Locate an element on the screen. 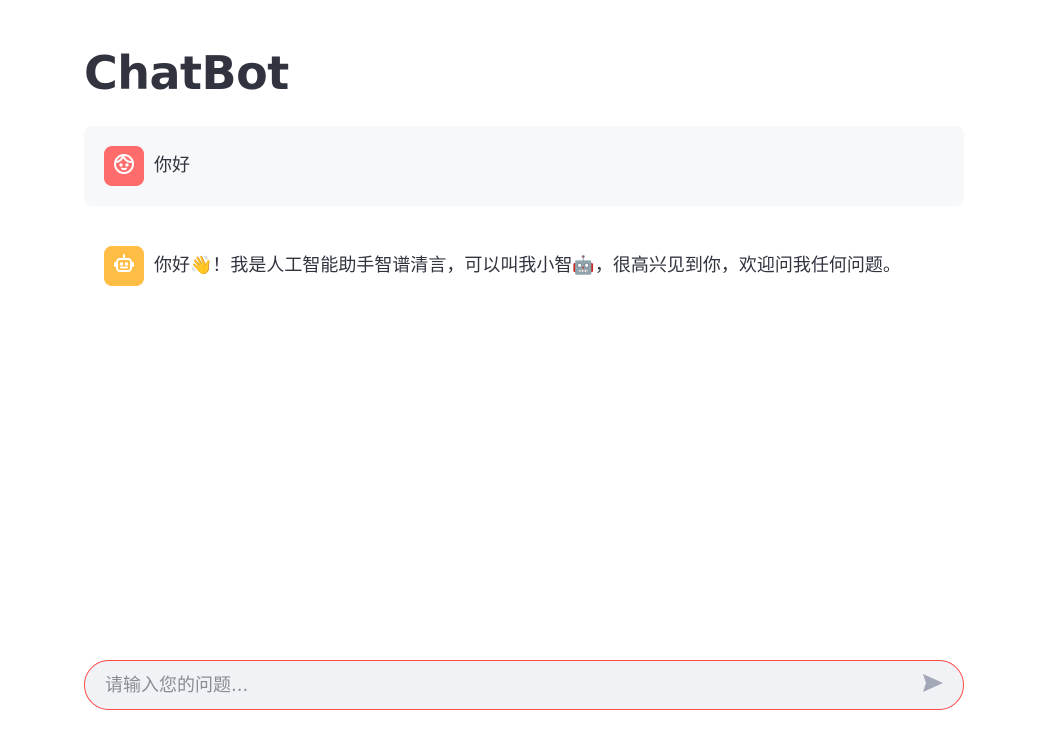  user-face-icon is located at coordinates (124, 166).